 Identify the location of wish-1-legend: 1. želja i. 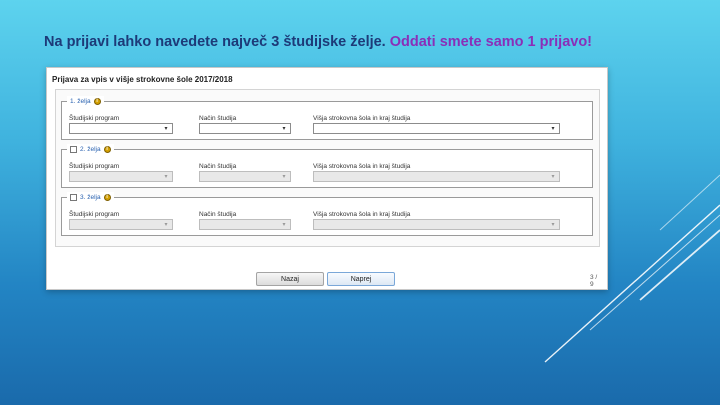
(85, 101).